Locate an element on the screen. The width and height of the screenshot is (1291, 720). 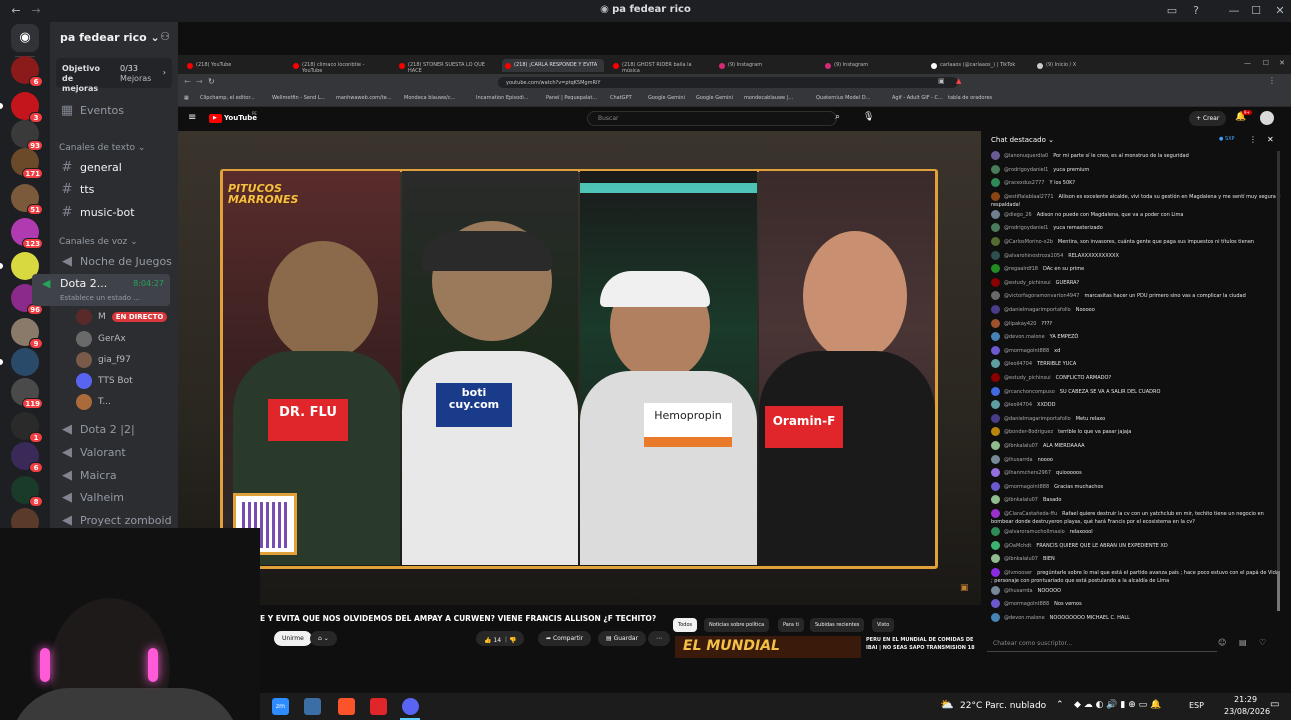
brave-icon is located at coordinates (346, 706).